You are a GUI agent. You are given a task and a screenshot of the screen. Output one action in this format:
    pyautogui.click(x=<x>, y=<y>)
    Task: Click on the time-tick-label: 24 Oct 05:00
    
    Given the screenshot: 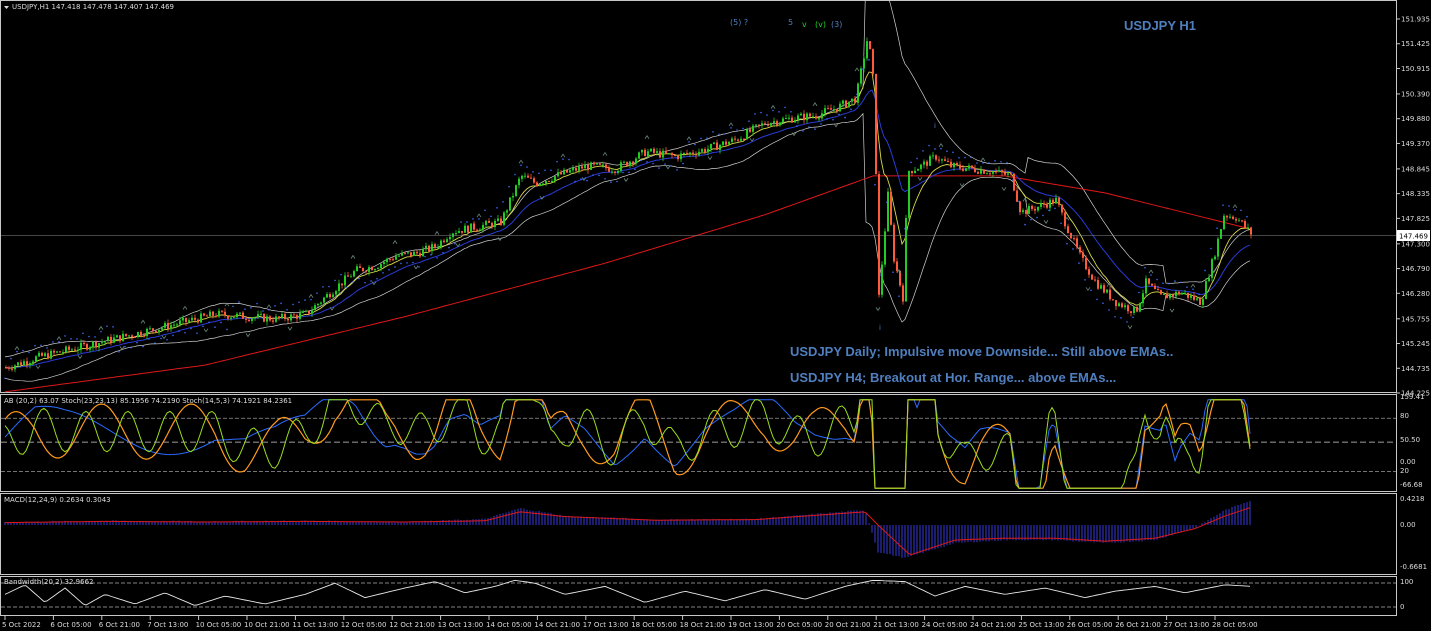 What is the action you would take?
    pyautogui.click(x=945, y=625)
    